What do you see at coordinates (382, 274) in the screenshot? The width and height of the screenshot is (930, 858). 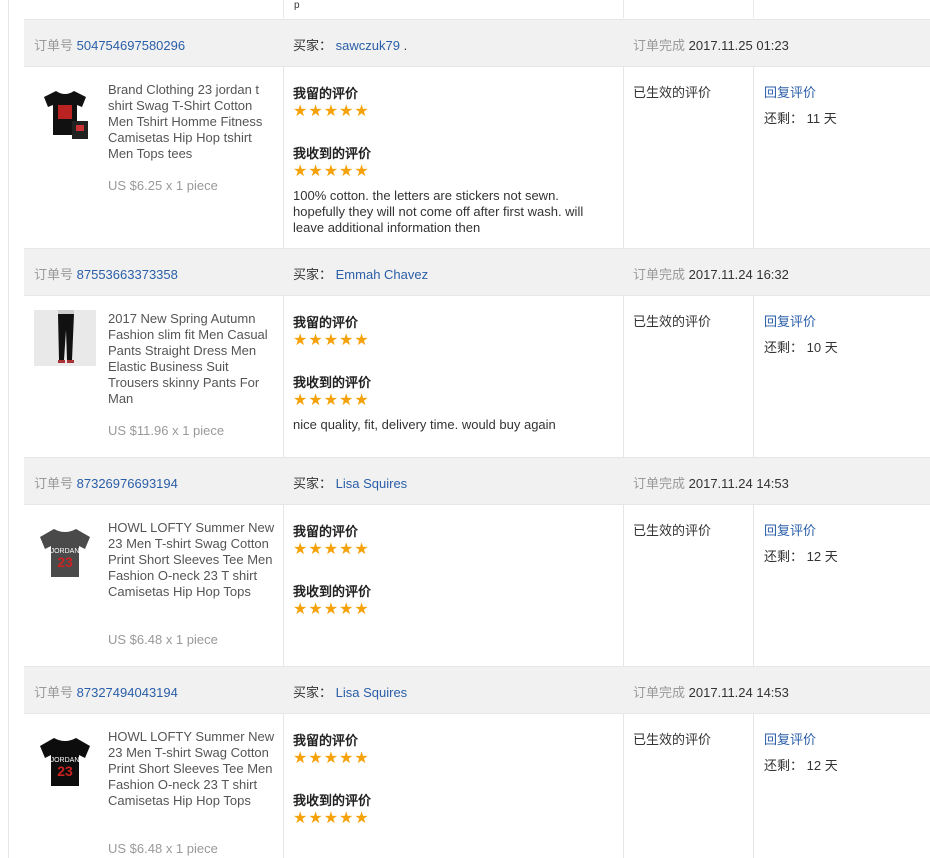 I see `buyer-link: Emmah Chavez` at bounding box center [382, 274].